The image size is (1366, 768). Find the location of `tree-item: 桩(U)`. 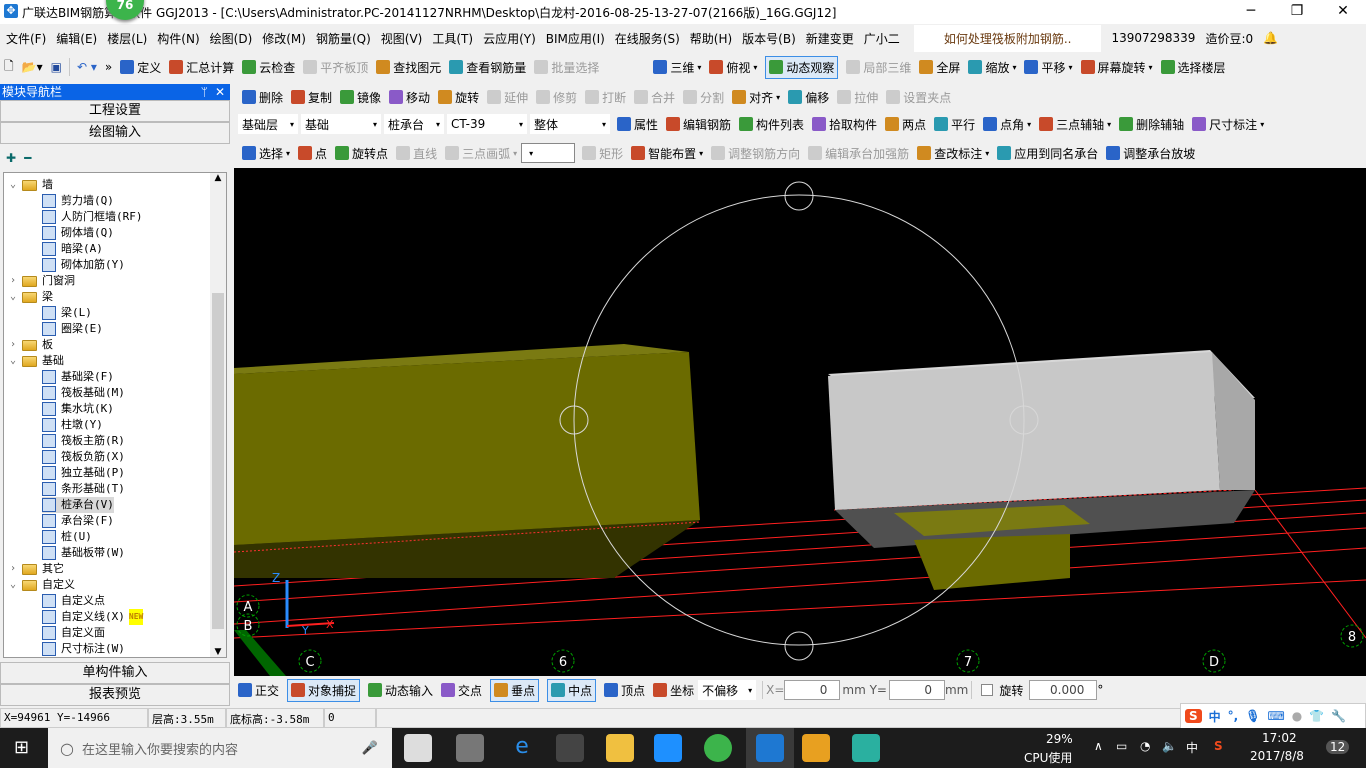

tree-item: 桩(U) is located at coordinates (67, 537).